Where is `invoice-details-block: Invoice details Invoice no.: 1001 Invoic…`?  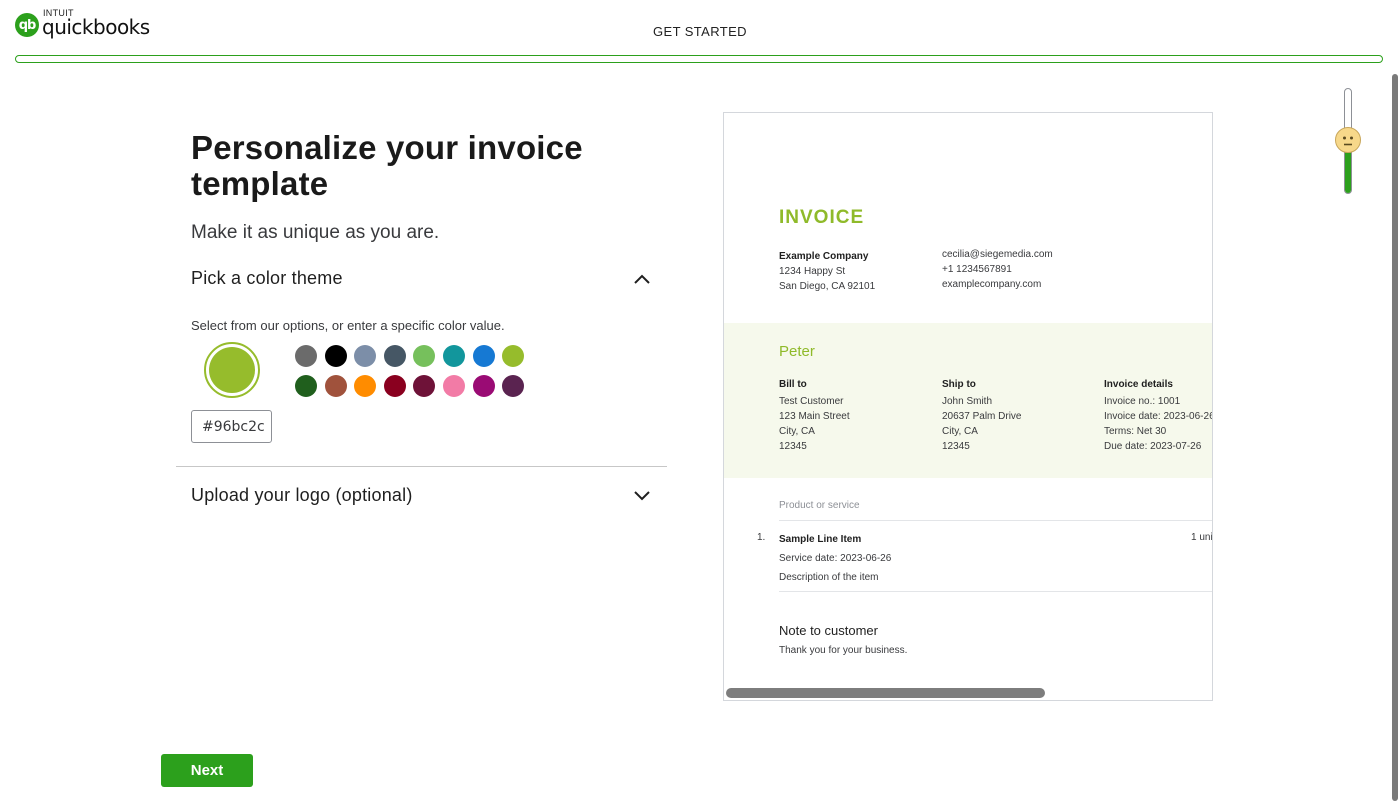 invoice-details-block: Invoice details Invoice no.: 1001 Invoic… is located at coordinates (1158, 415).